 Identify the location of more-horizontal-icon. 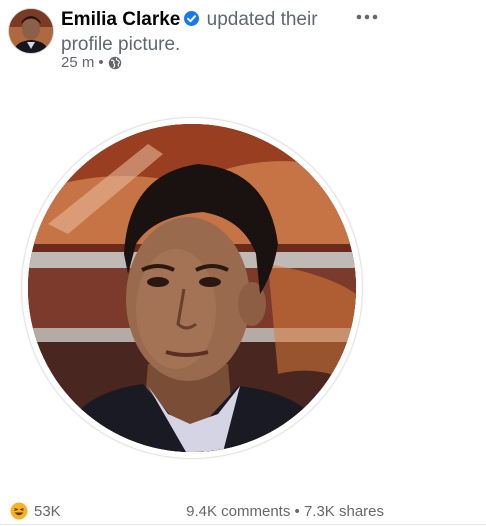
(367, 17).